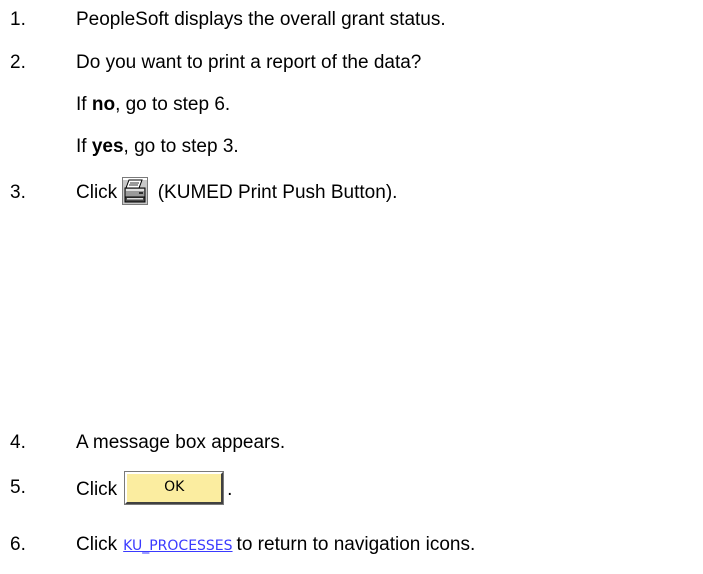 This screenshot has height=574, width=703. What do you see at coordinates (18, 442) in the screenshot?
I see `step-number: 4.` at bounding box center [18, 442].